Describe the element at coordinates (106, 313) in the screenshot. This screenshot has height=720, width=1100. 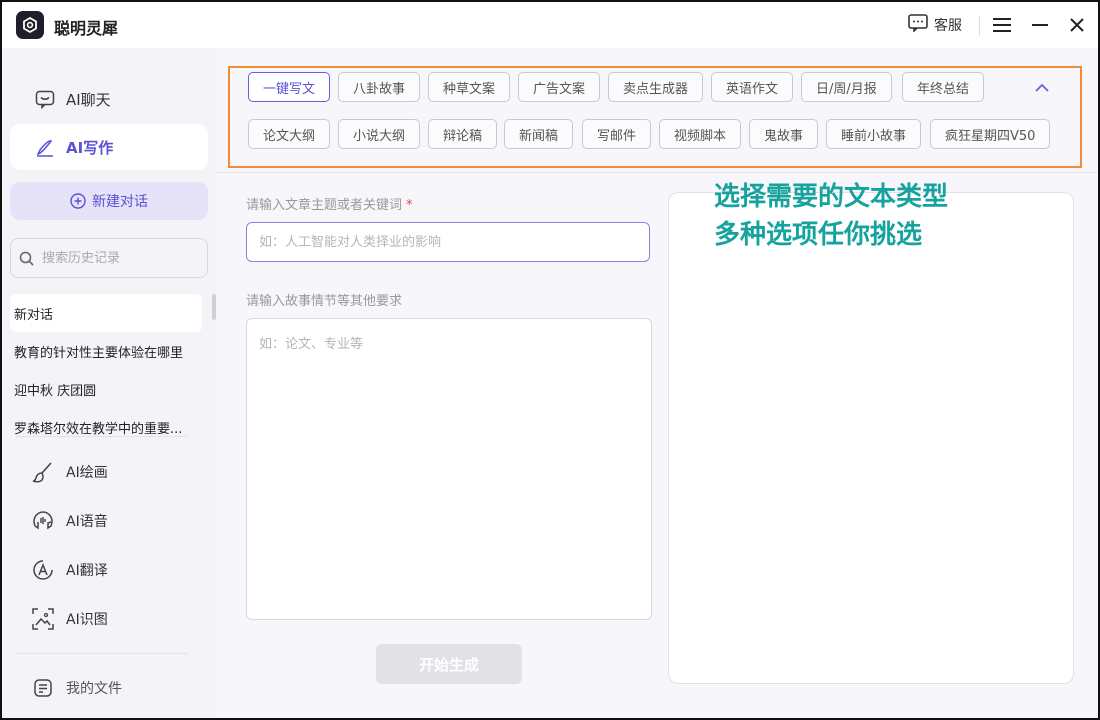
I see `list-item: 新对话` at that location.